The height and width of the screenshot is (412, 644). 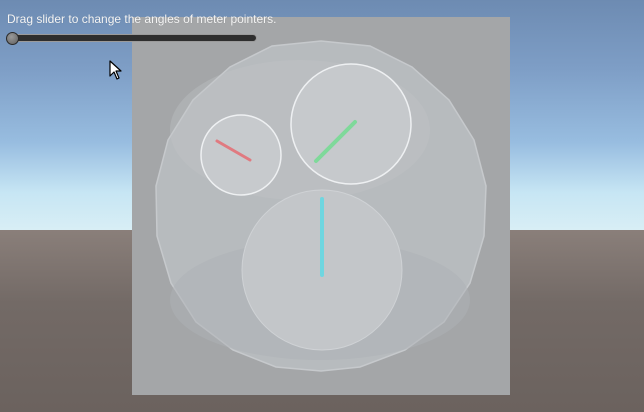 What do you see at coordinates (12, 38) in the screenshot?
I see `slider-handle` at bounding box center [12, 38].